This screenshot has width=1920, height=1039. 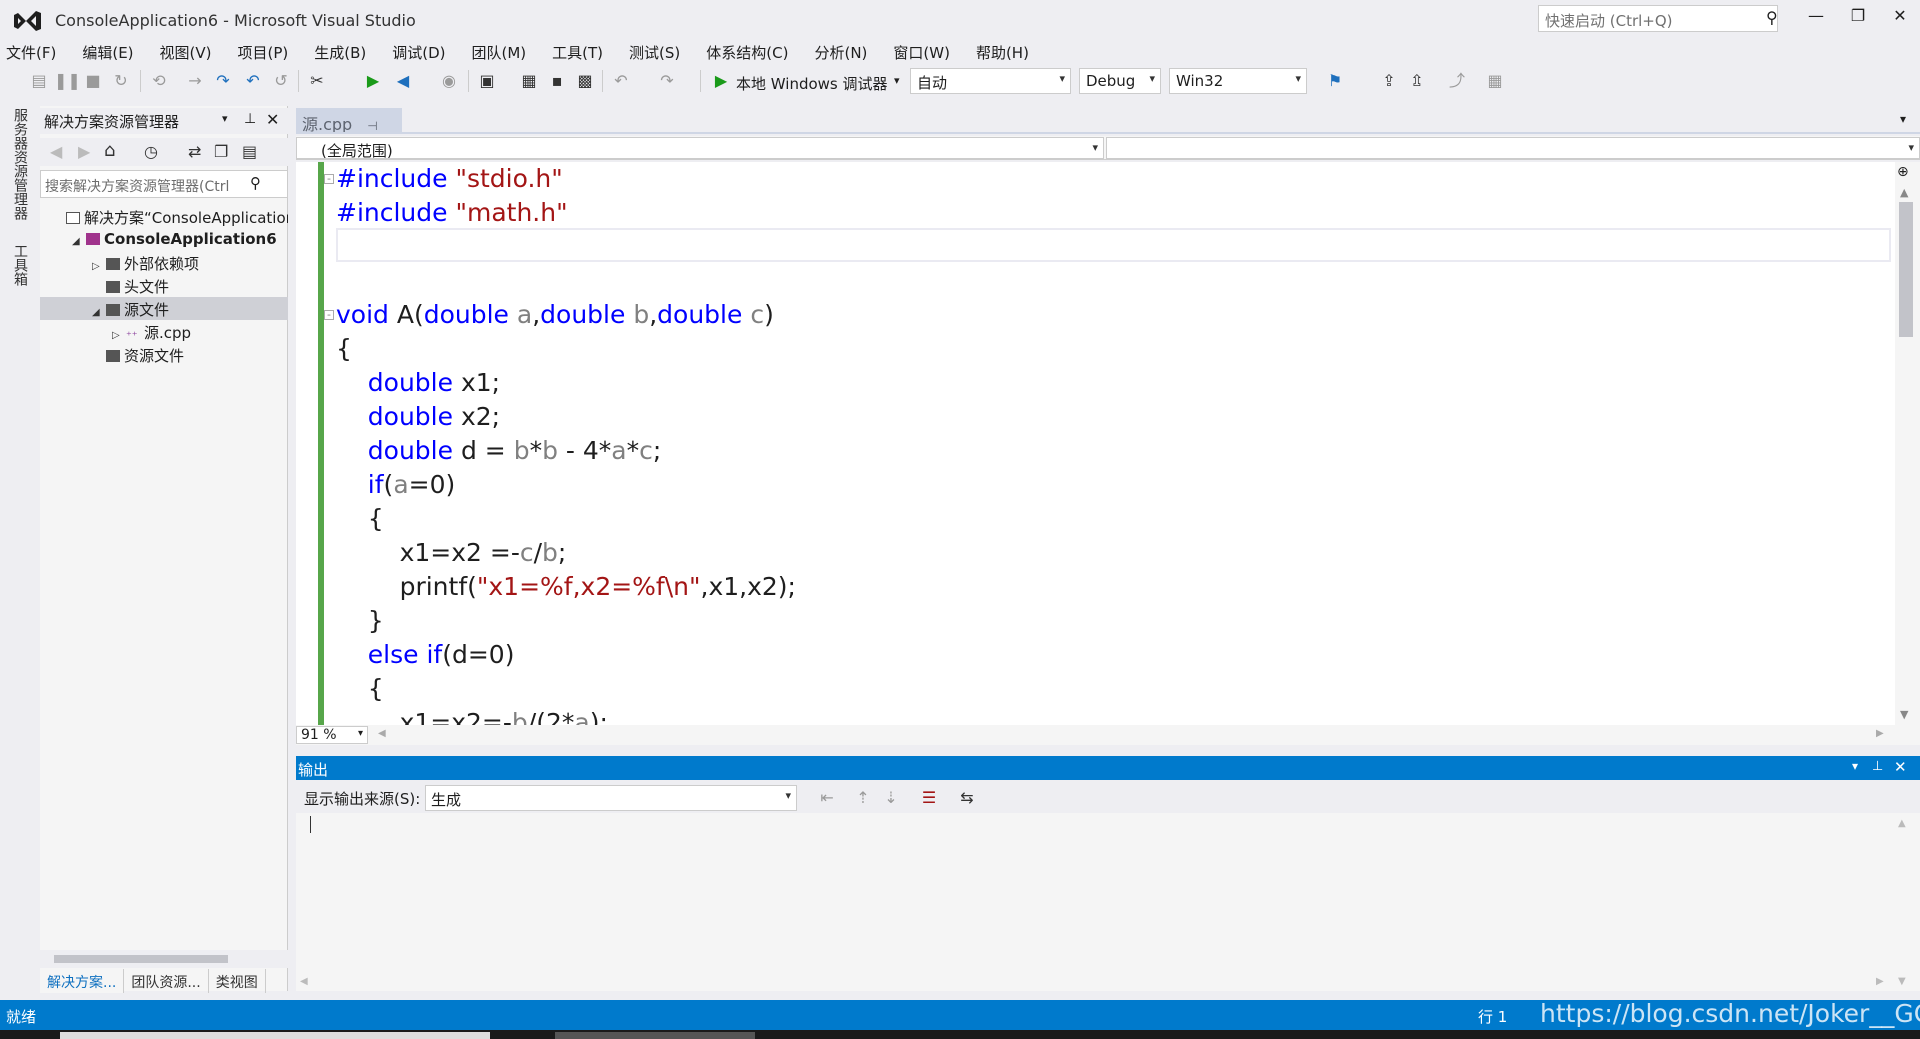 I want to click on solution-explorer-hscroll, so click(x=164, y=959).